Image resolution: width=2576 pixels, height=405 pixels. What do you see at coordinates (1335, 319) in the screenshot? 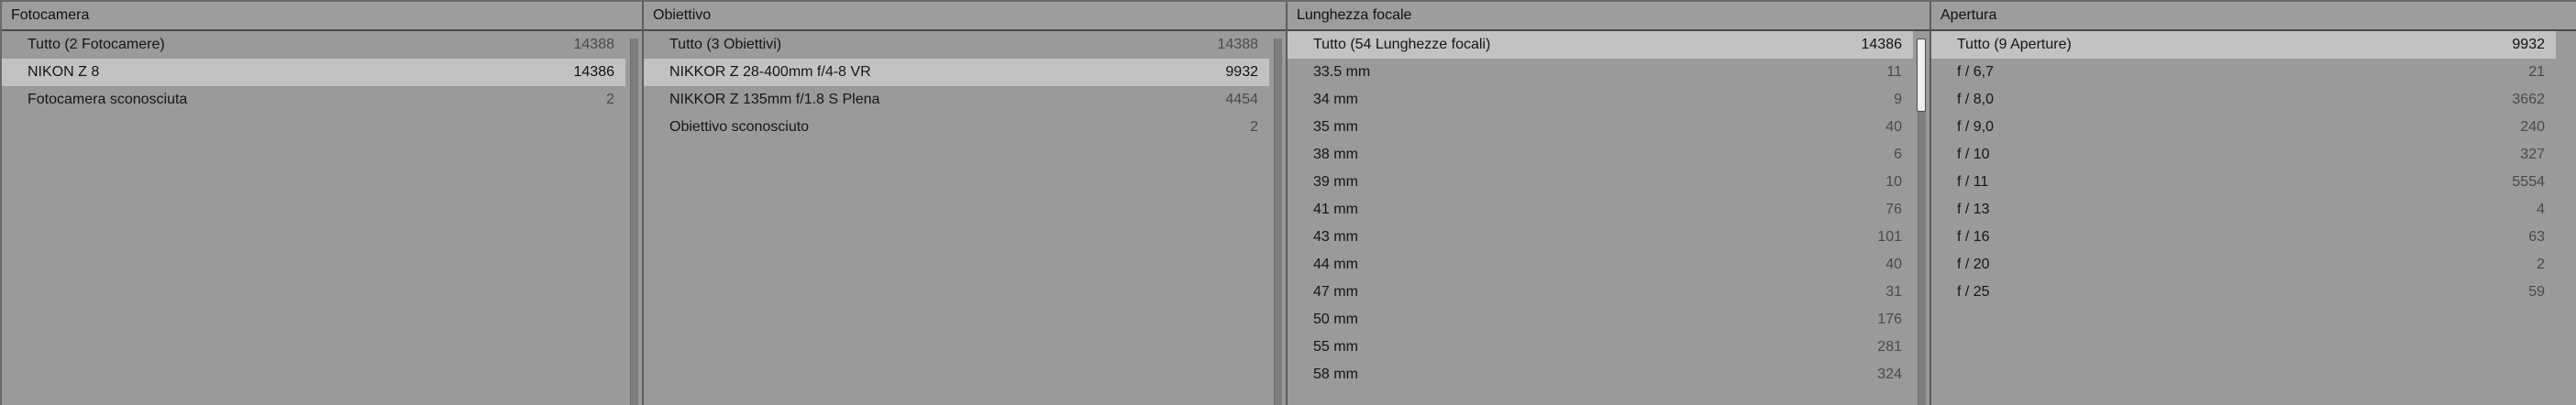
I see `item-label: 50 mm` at bounding box center [1335, 319].